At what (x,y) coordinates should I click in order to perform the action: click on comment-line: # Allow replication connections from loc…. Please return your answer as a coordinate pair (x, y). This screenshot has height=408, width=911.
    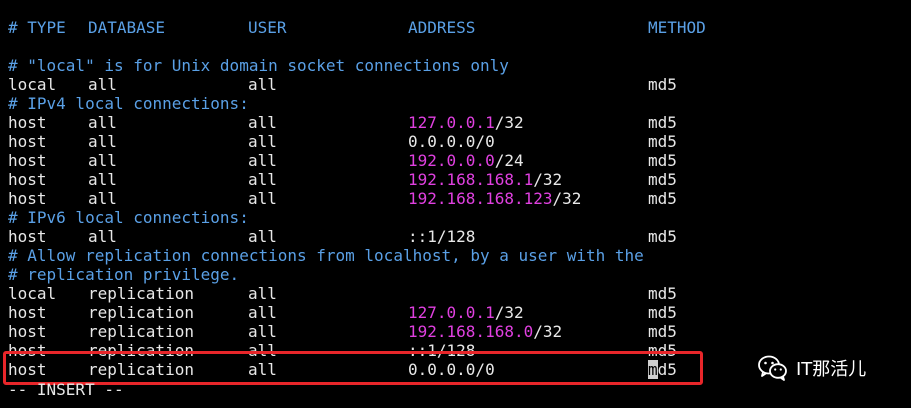
    Looking at the image, I should click on (326, 255).